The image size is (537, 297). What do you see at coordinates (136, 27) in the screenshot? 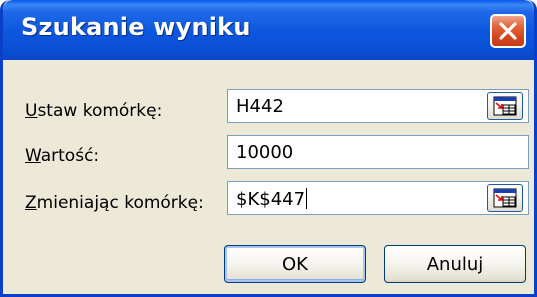
I see `dialog-title: Szukanie wyniku` at bounding box center [136, 27].